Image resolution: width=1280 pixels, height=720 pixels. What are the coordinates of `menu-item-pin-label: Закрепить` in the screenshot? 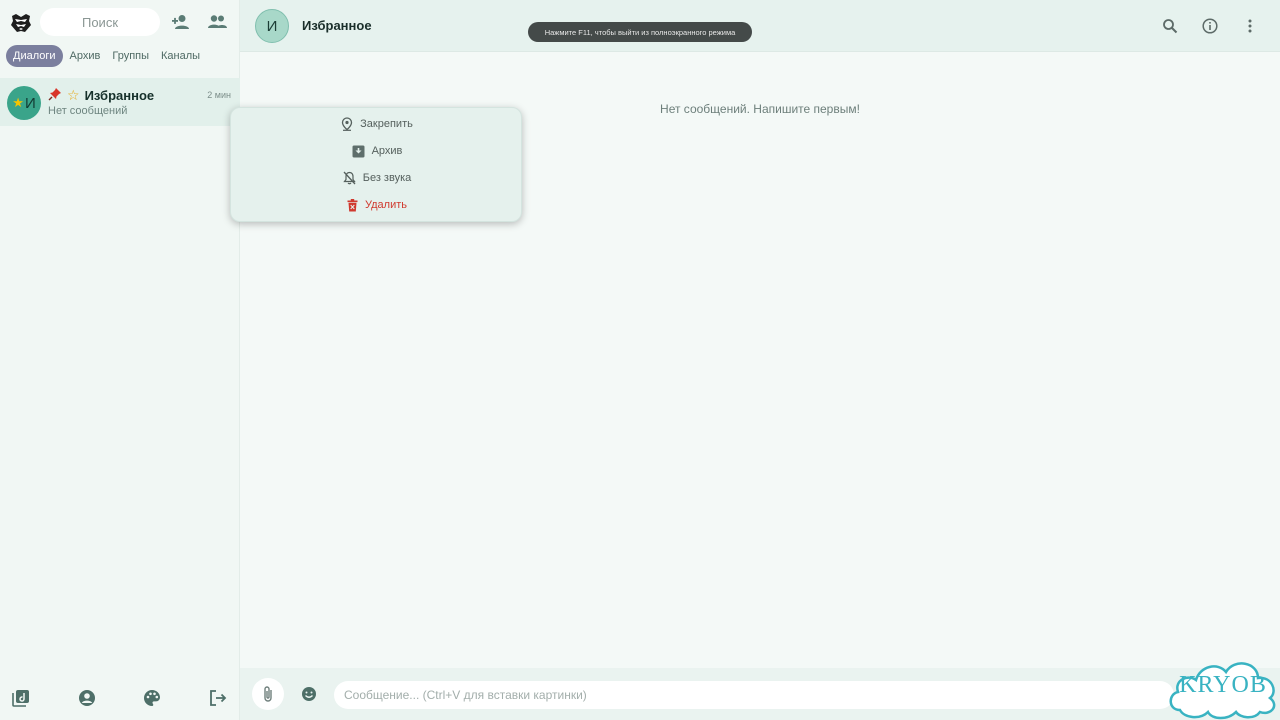 It's located at (386, 124).